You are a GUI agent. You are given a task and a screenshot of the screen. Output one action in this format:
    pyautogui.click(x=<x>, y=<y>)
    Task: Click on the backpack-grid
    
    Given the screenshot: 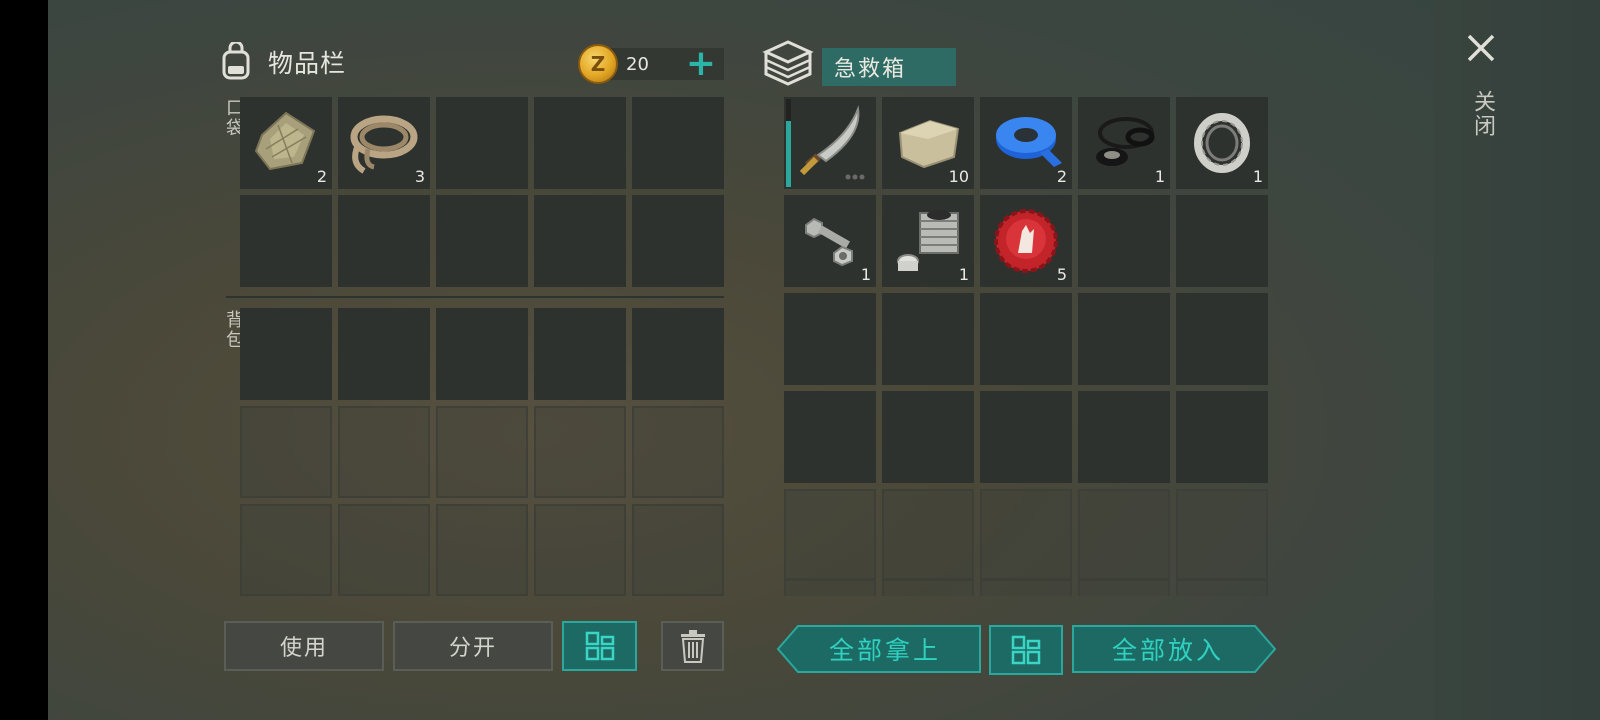 What is the action you would take?
    pyautogui.click(x=482, y=452)
    